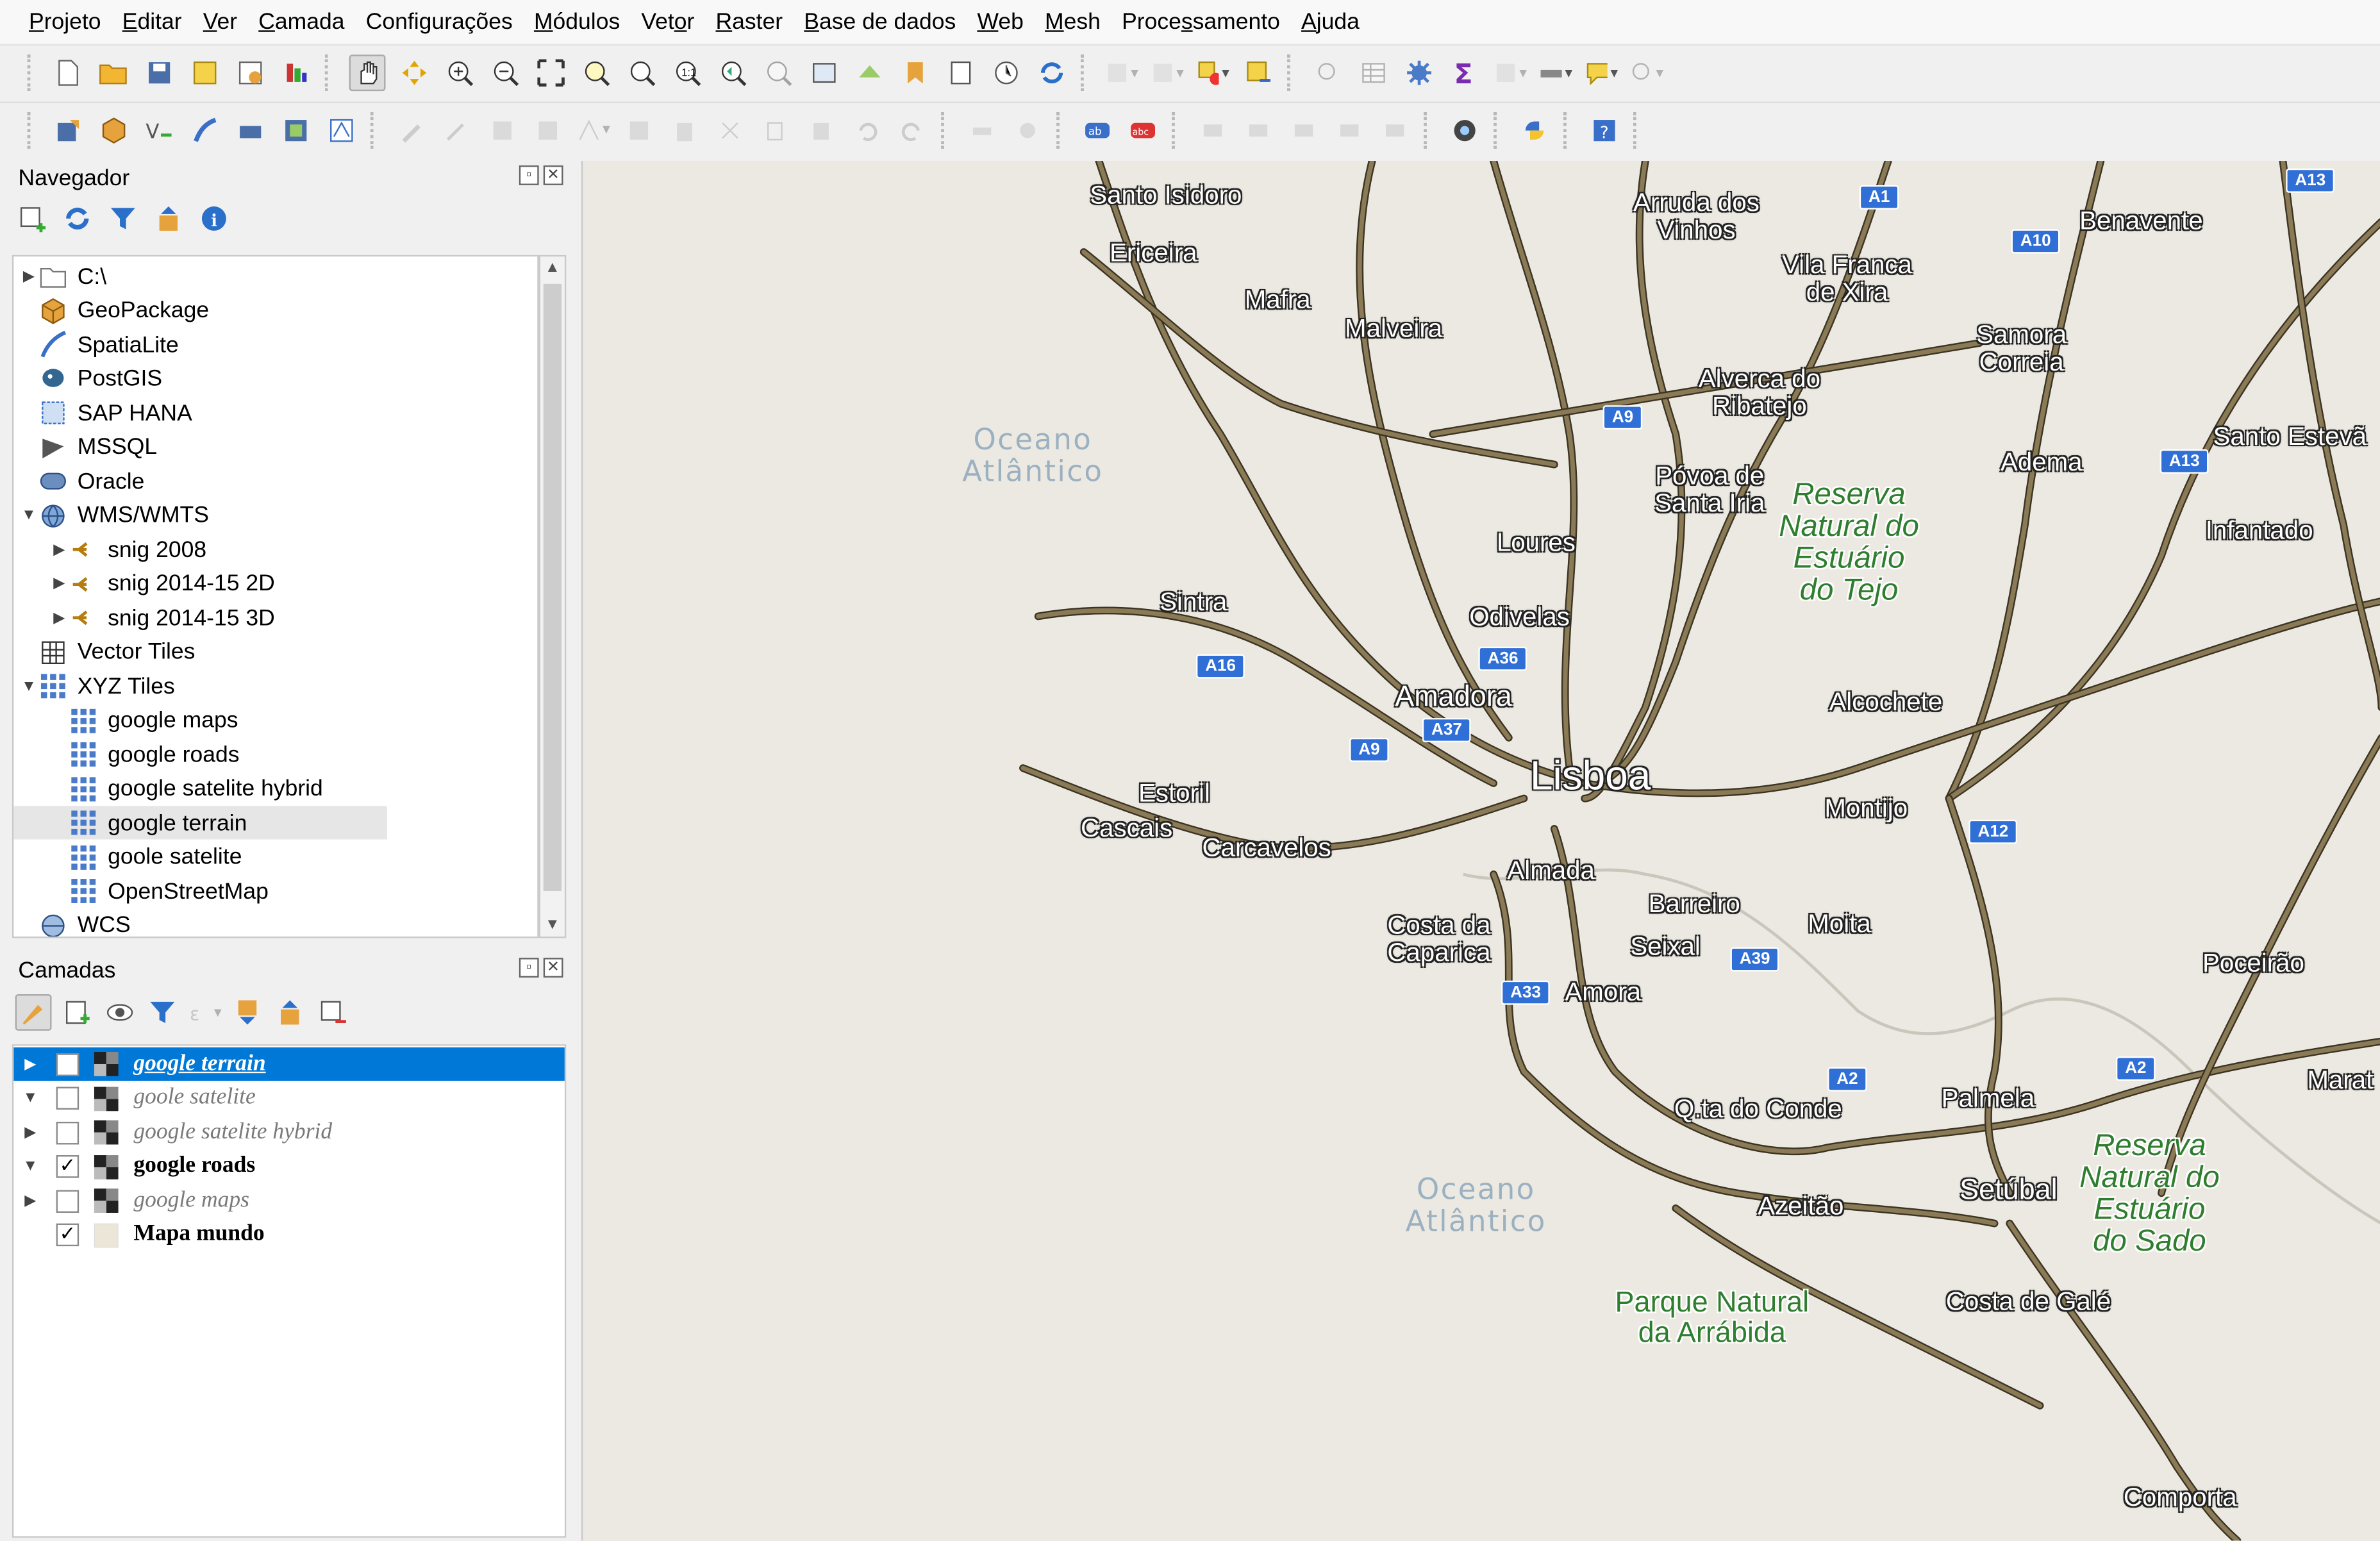 The width and height of the screenshot is (2380, 1541). Describe the element at coordinates (65, 22) in the screenshot. I see `menu-projeto: Projeto` at that location.